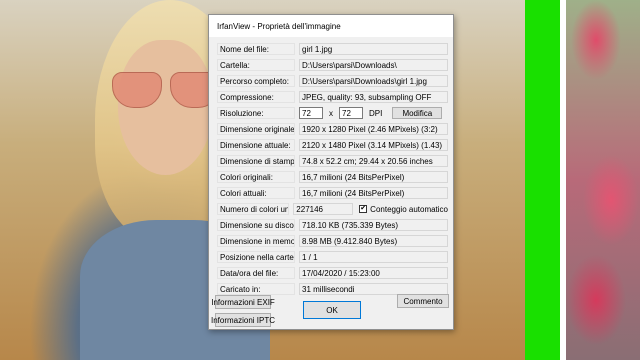  I want to click on original-colors-value: 16,7 milioni (24 BitsPerPixel), so click(373, 177).